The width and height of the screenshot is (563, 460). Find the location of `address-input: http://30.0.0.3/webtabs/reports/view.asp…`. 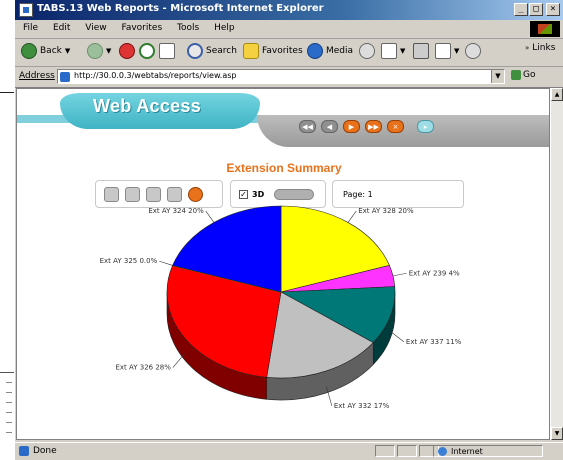

address-input: http://30.0.0.3/webtabs/reports/view.asp… is located at coordinates (281, 76).